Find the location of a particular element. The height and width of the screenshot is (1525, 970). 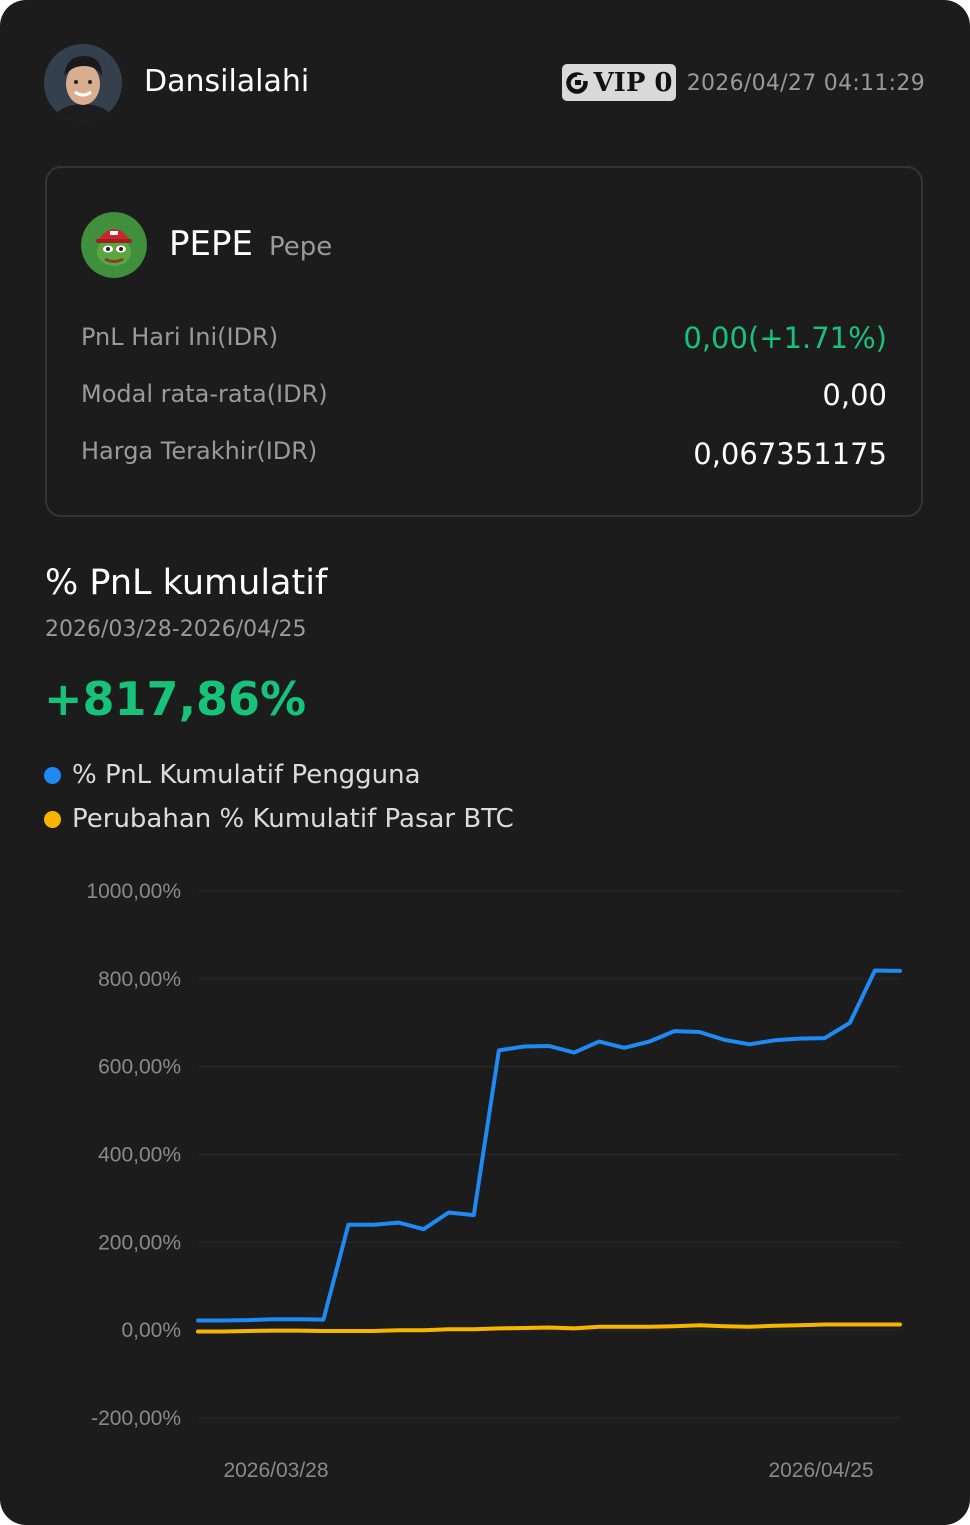

timestamp: 2026/04/27 04:11:29 is located at coordinates (805, 83).